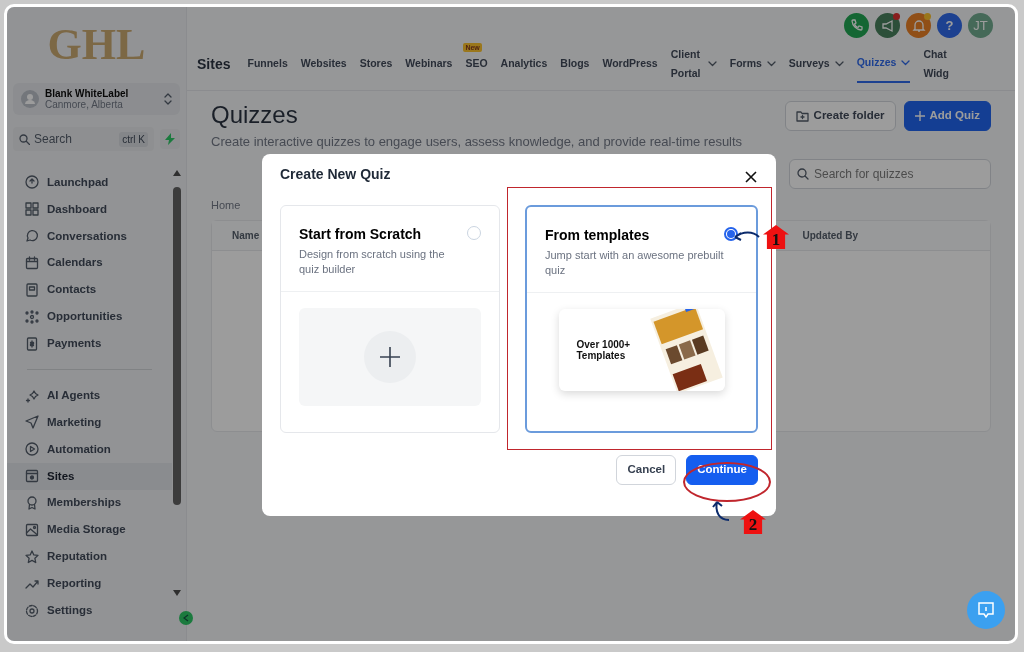 The width and height of the screenshot is (1024, 652). I want to click on play-circle-icon, so click(32, 449).